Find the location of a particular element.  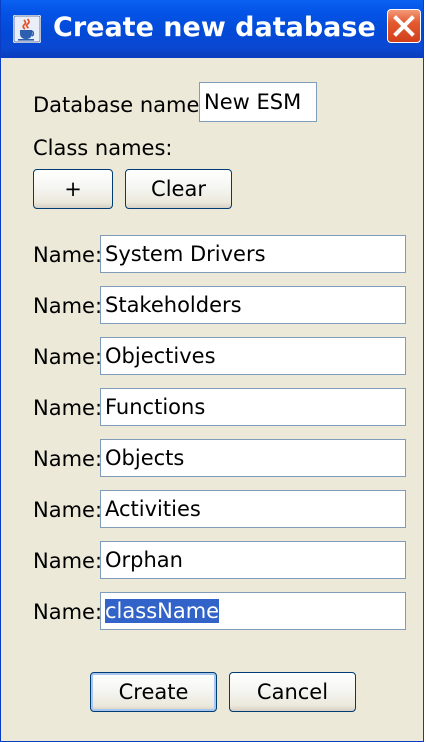

title-bar: Create new database is located at coordinates (212, 29).